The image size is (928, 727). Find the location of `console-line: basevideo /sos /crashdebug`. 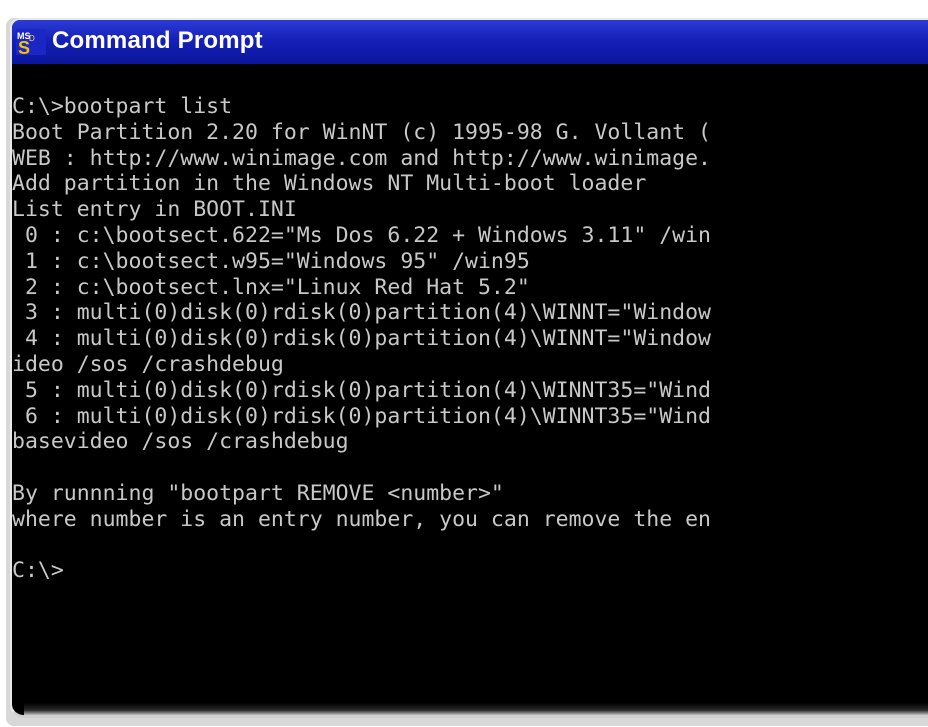

console-line: basevideo /sos /crashdebug is located at coordinates (180, 442).